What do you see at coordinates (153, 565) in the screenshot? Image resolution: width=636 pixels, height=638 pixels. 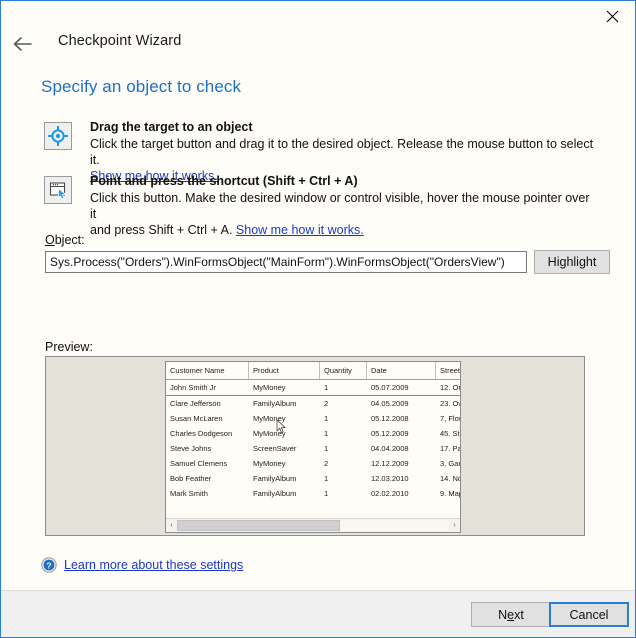 I see `learn-more-link: Learn more about these settings` at bounding box center [153, 565].